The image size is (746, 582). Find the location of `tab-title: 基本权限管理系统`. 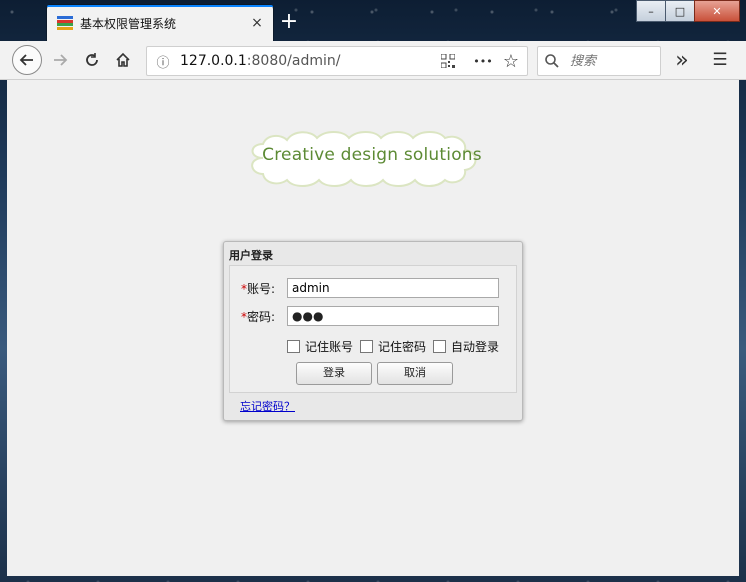

tab-title: 基本权限管理系统 is located at coordinates (128, 23).